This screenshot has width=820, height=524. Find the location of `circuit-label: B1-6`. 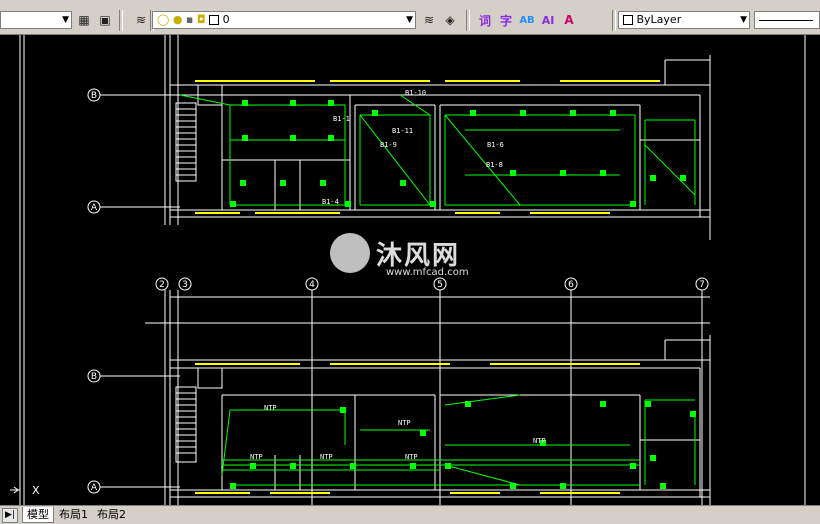

circuit-label: B1-6 is located at coordinates (495, 145).